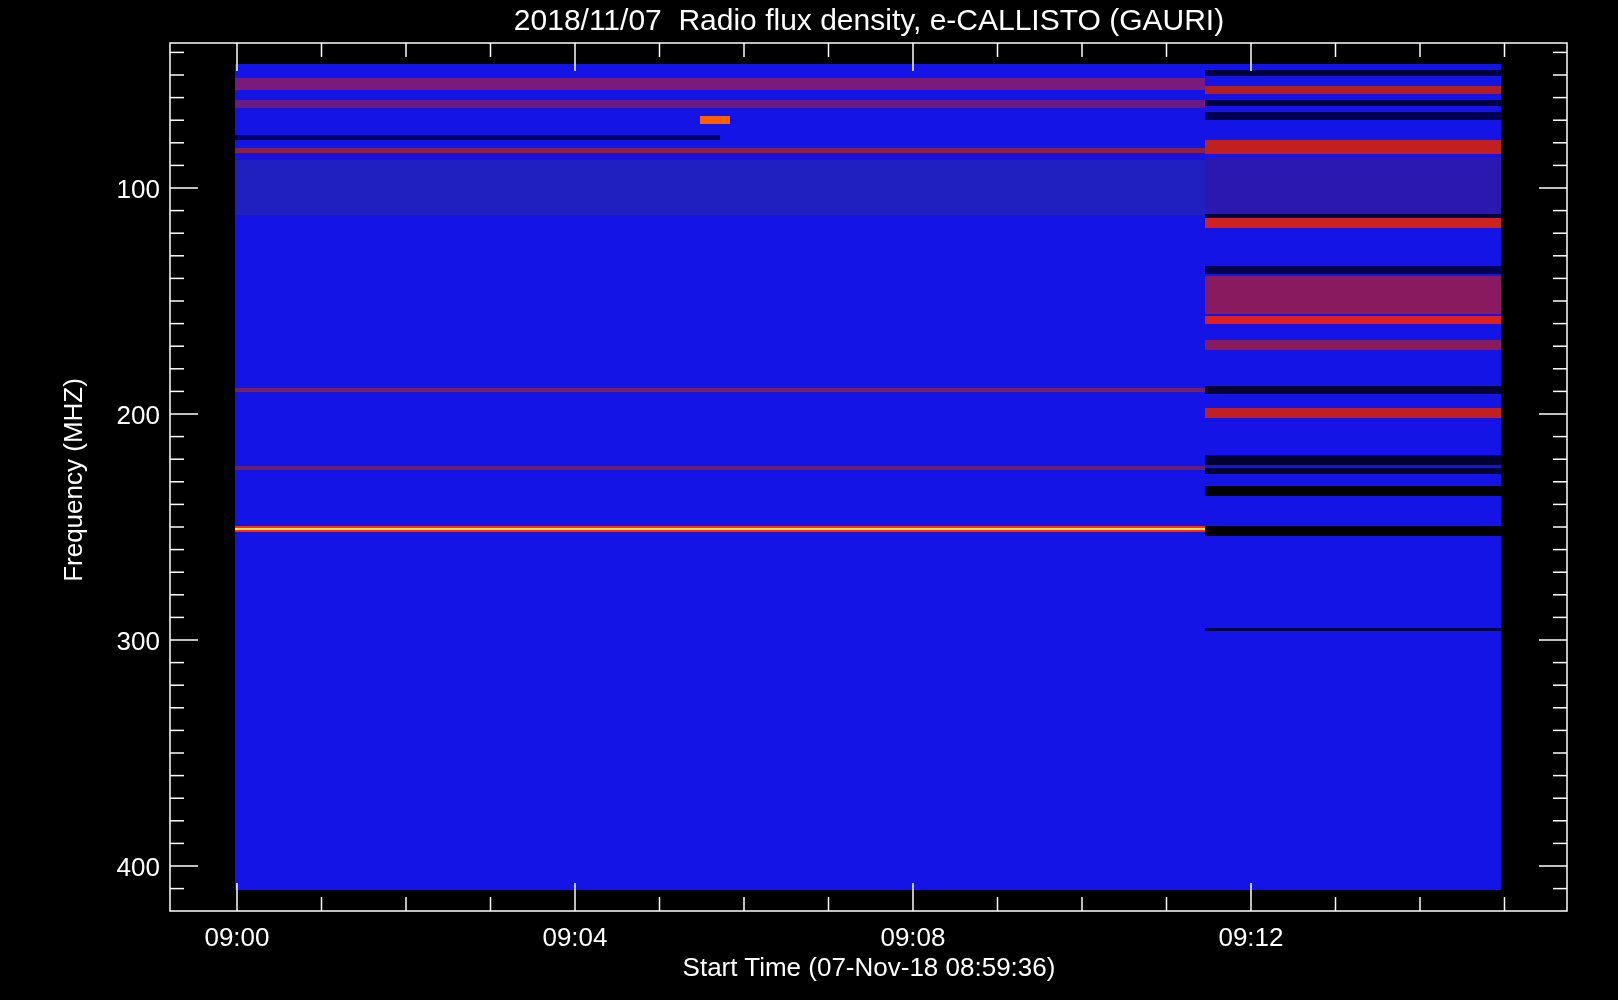 The image size is (1618, 1000). What do you see at coordinates (575, 937) in the screenshot?
I see `x-tick-label: 09:04` at bounding box center [575, 937].